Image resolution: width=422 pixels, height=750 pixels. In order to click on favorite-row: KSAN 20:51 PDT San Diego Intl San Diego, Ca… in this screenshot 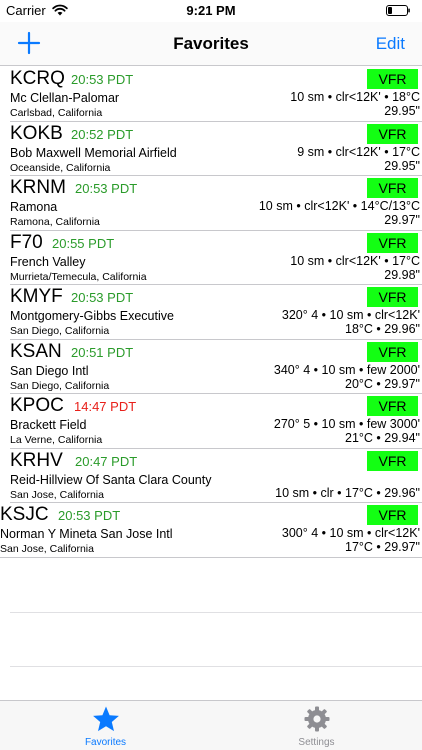, I will do `click(216, 367)`.